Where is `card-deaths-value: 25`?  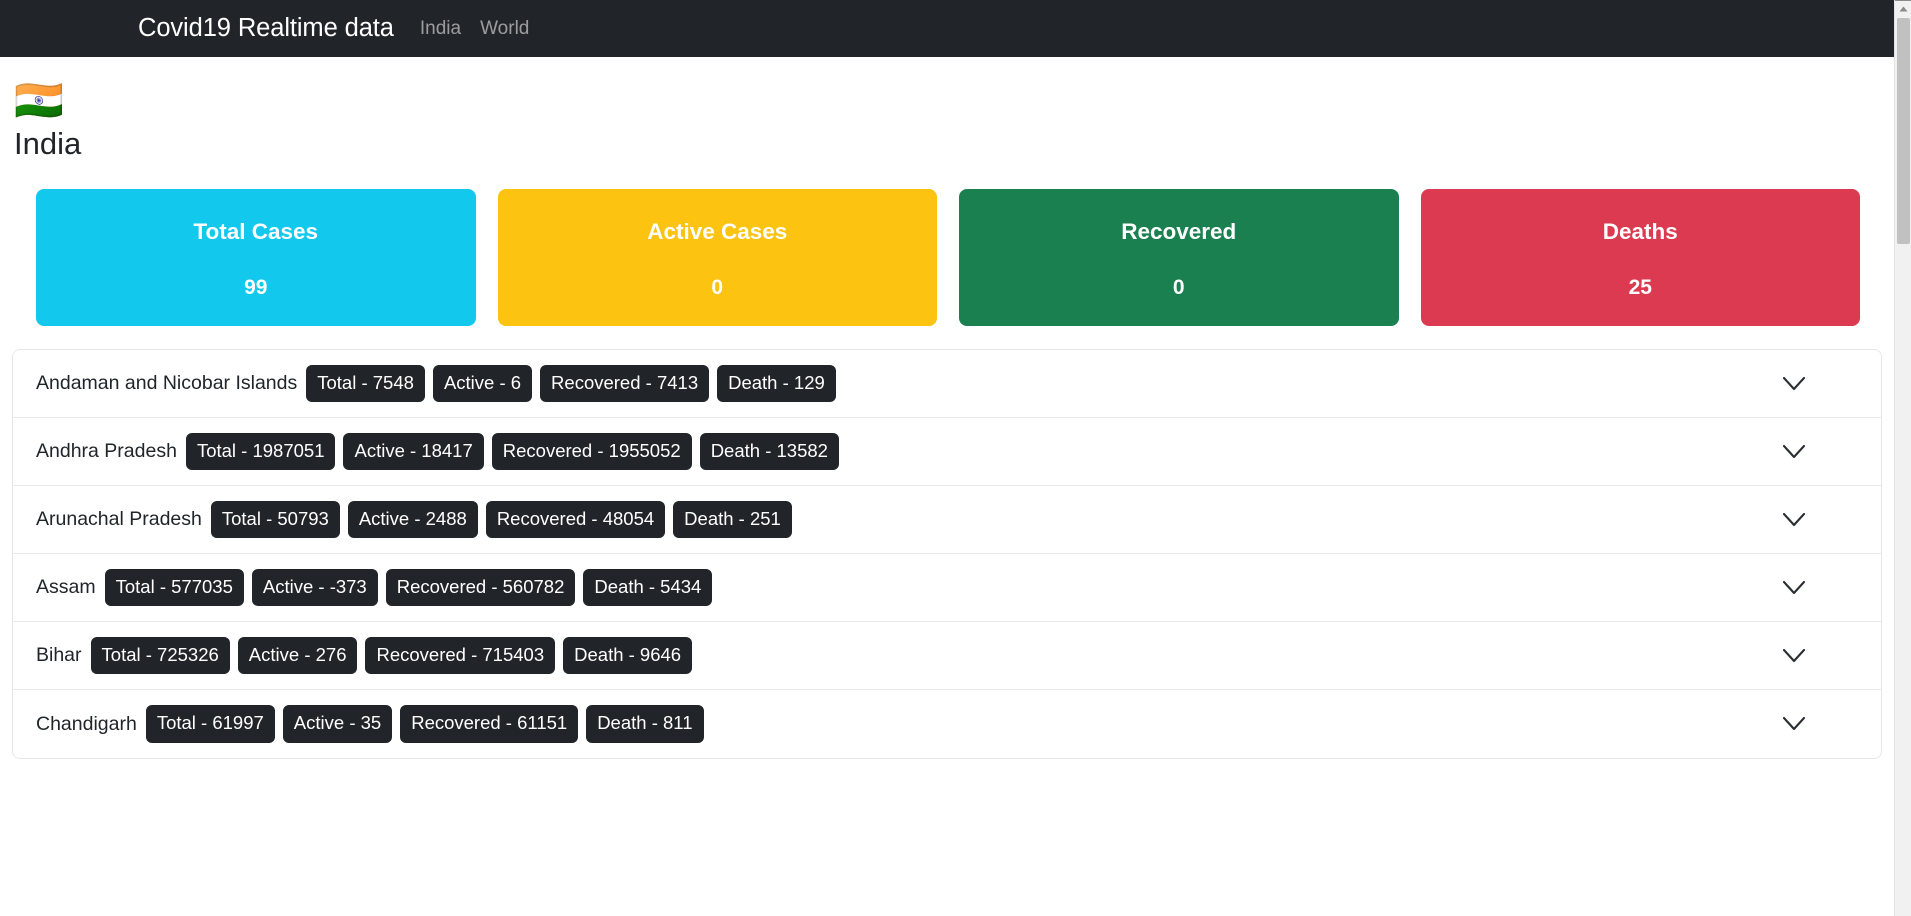
card-deaths-value: 25 is located at coordinates (1640, 288).